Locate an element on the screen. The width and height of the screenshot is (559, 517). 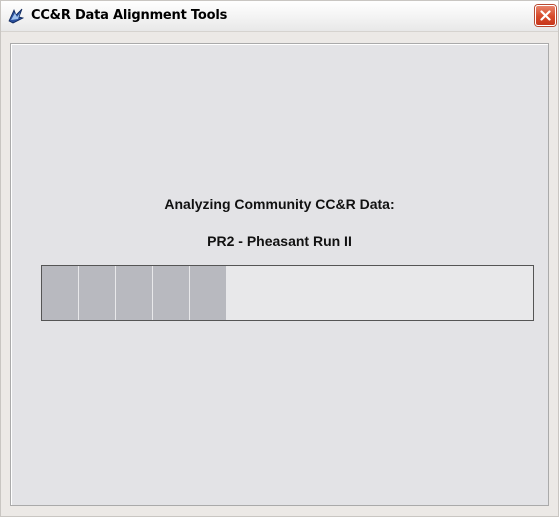
close-button is located at coordinates (545, 15).